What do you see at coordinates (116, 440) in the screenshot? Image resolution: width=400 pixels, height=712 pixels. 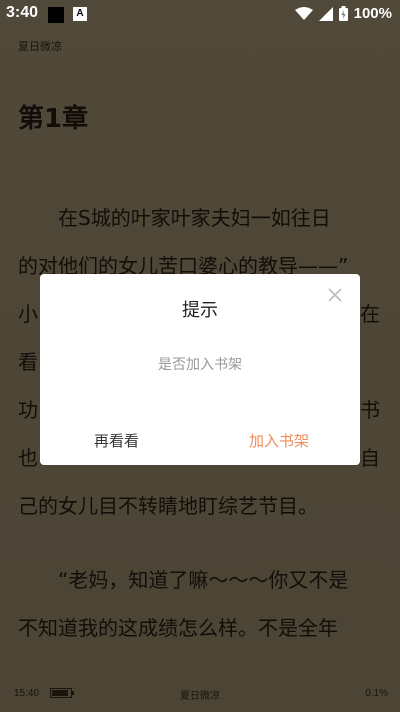 I see `cancel-button: 再看看` at bounding box center [116, 440].